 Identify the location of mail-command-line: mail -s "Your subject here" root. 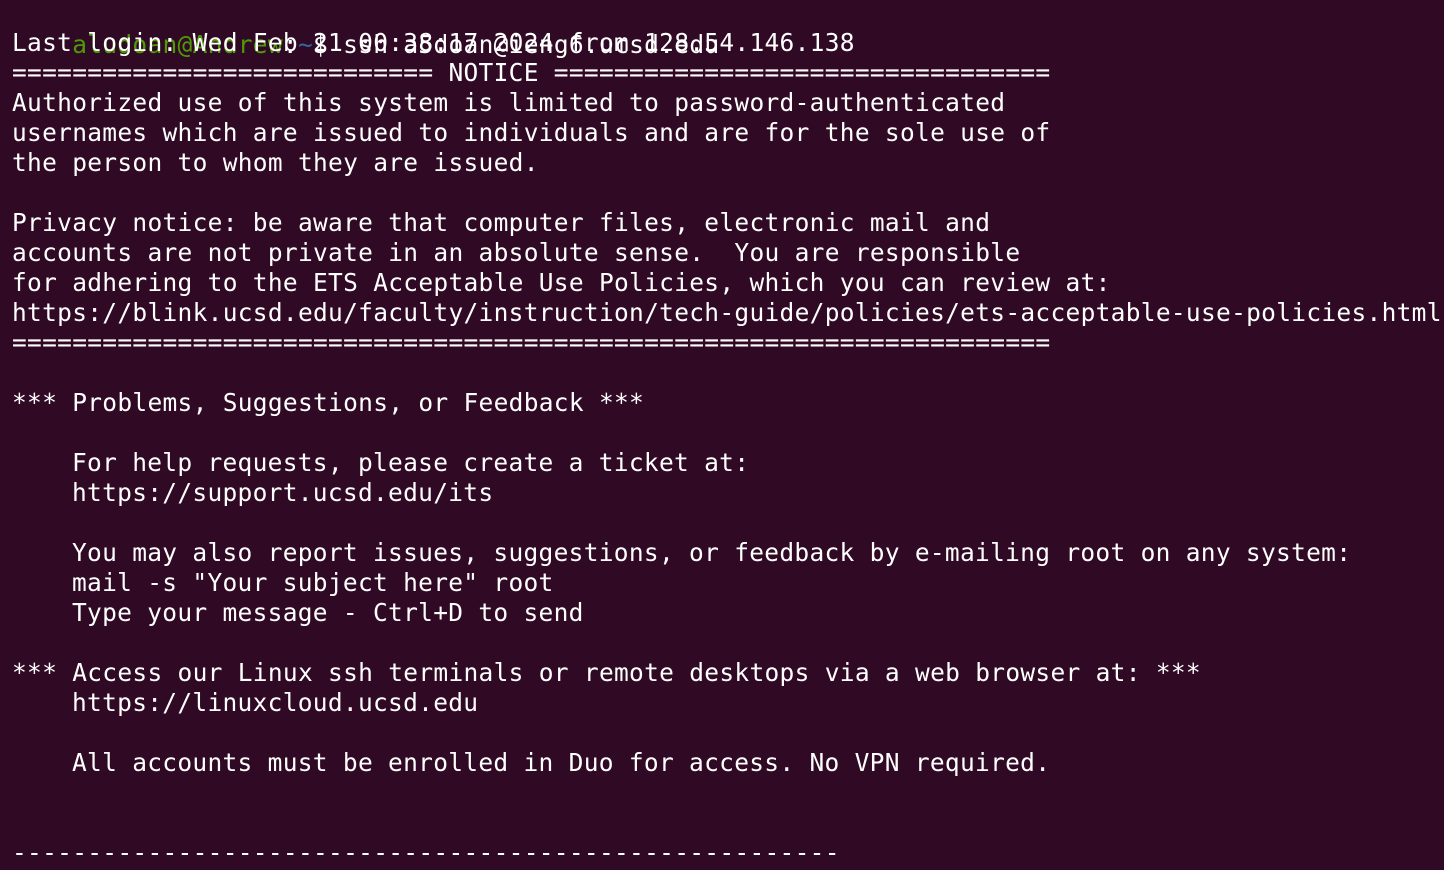
(313, 582).